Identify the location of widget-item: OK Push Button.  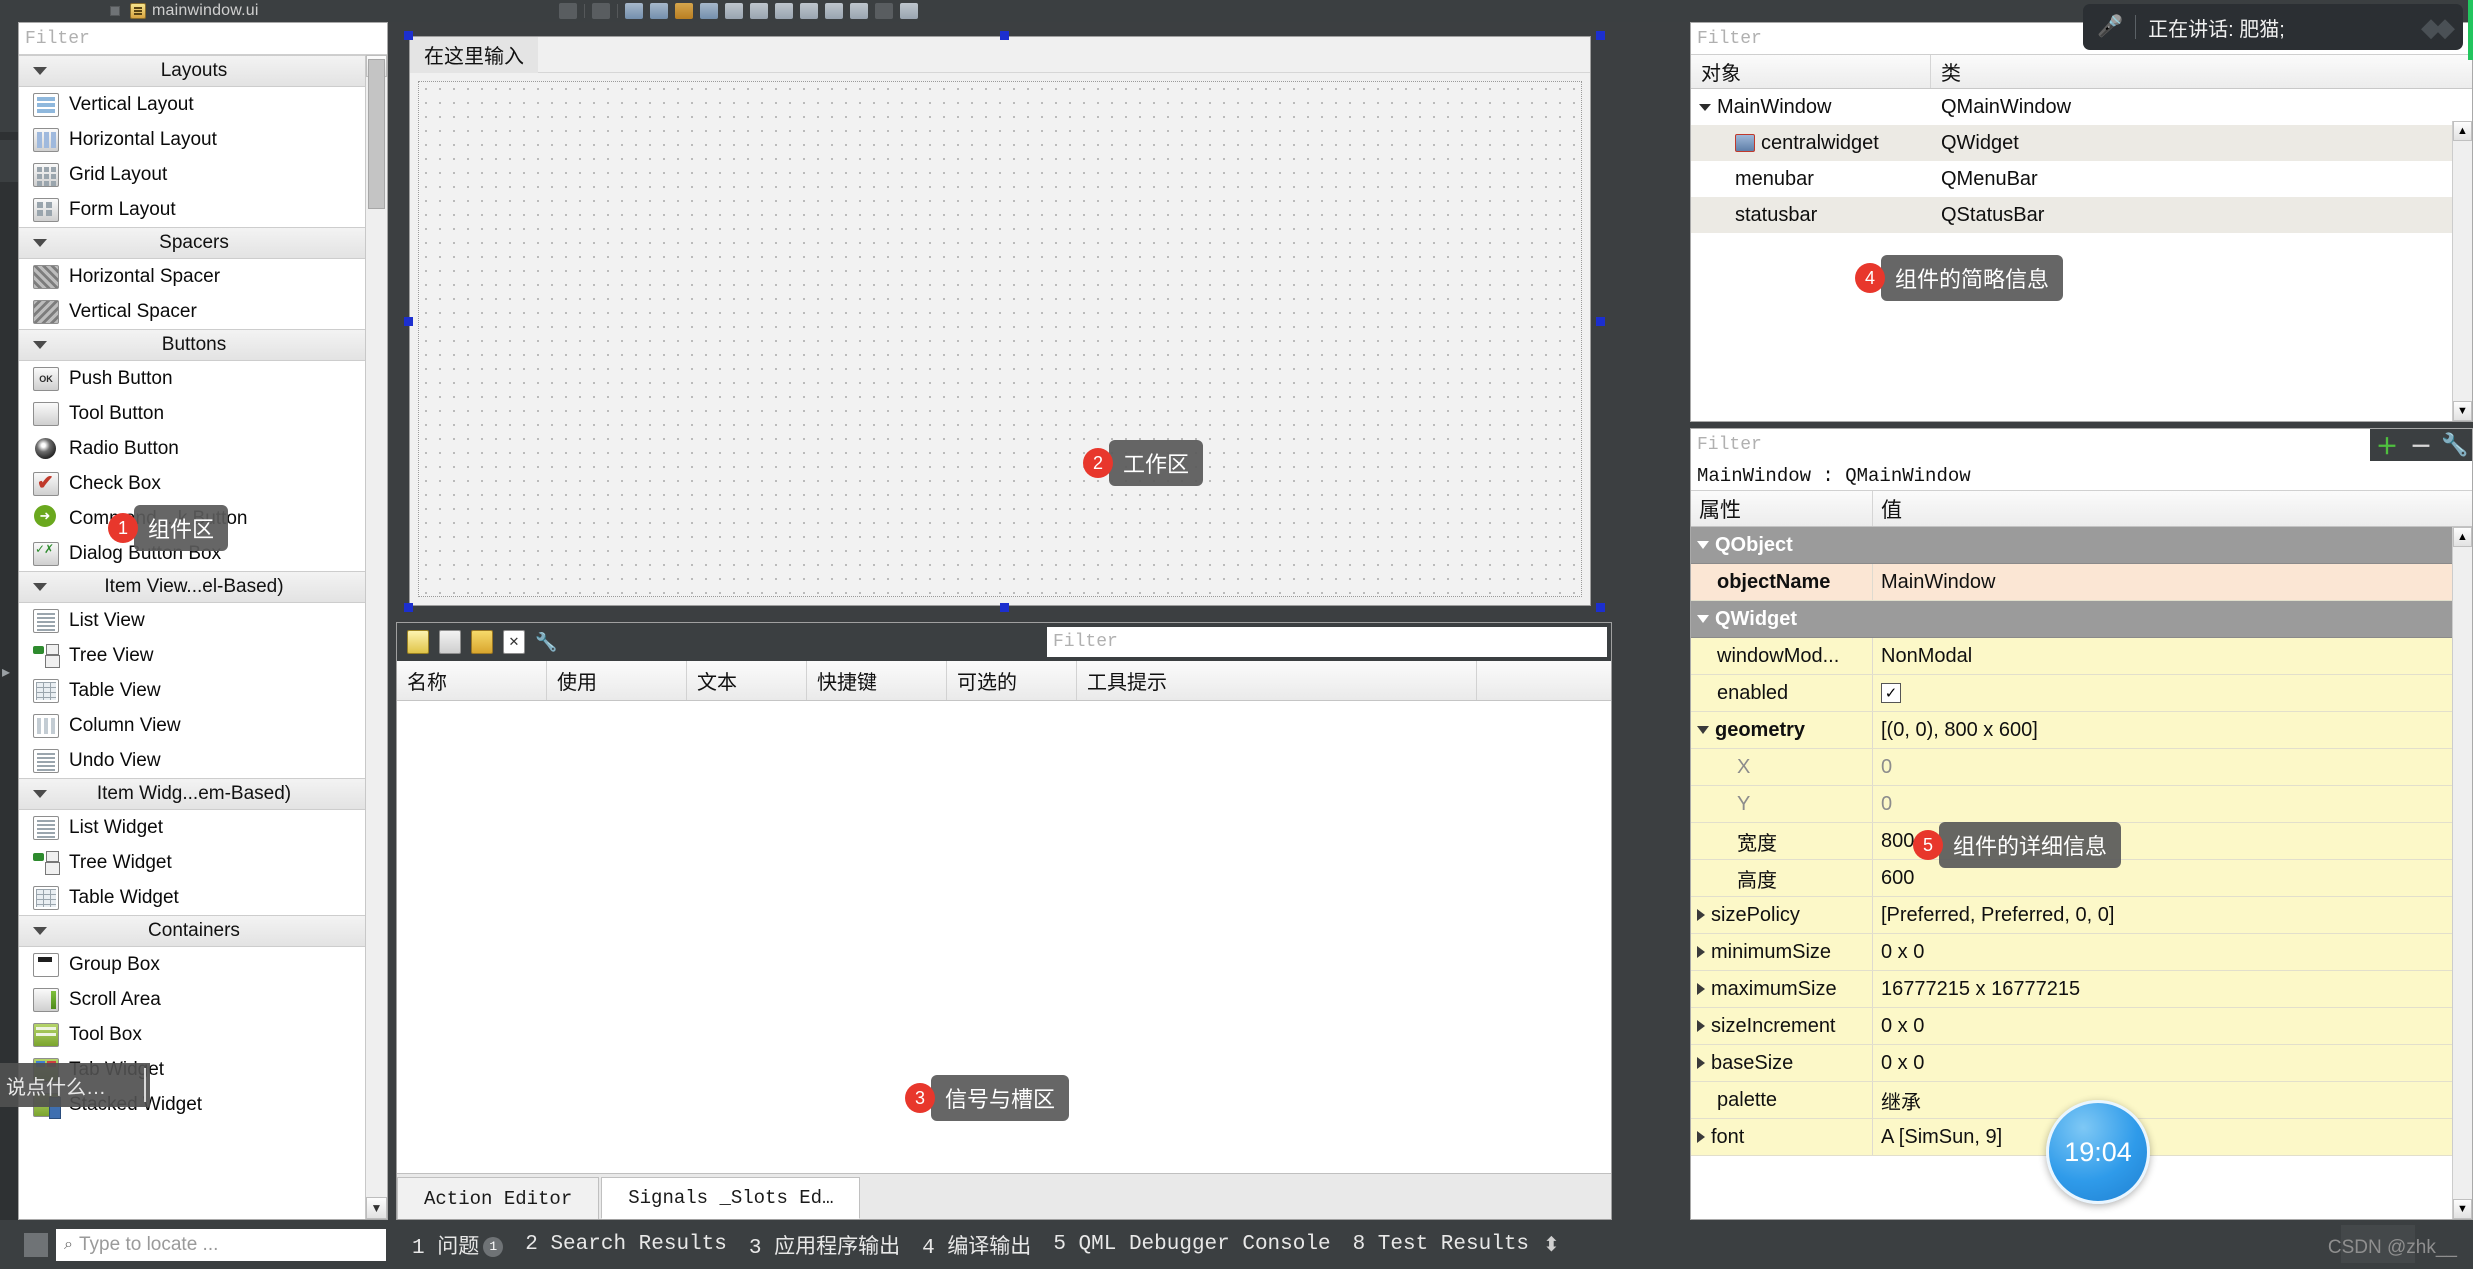
(203, 378).